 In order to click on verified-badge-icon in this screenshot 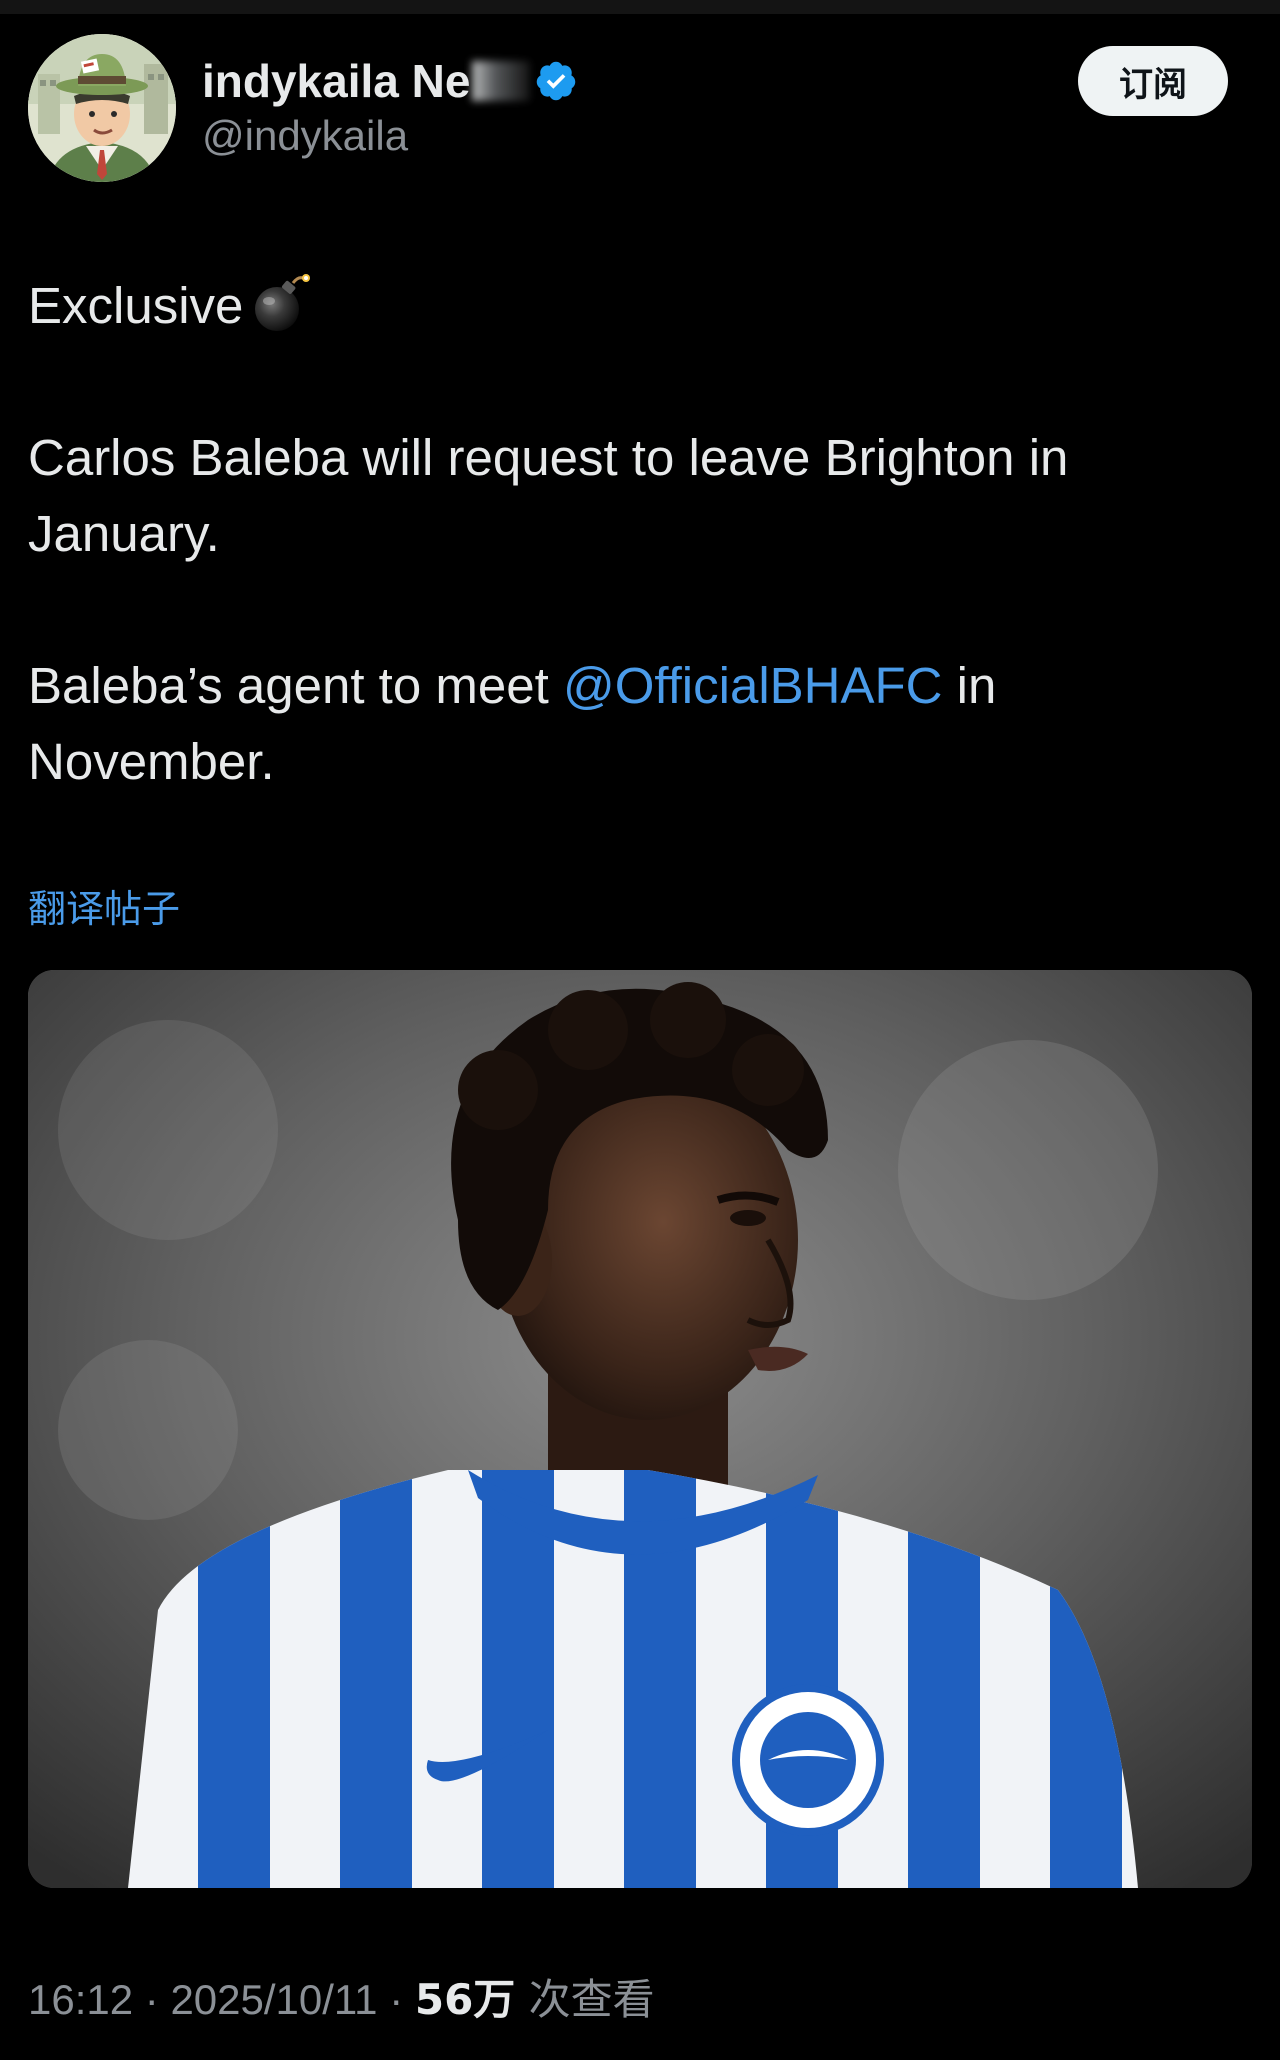, I will do `click(556, 81)`.